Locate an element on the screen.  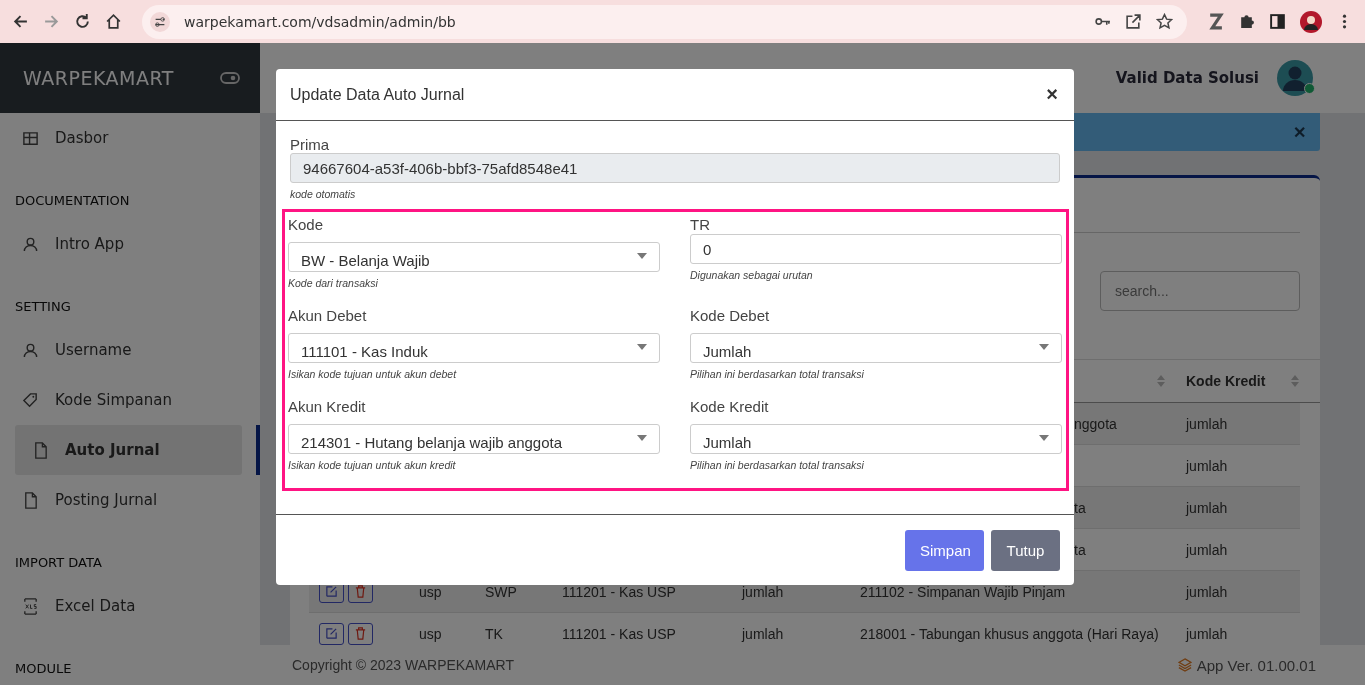
account-cell: nggota is located at coordinates (1095, 423).